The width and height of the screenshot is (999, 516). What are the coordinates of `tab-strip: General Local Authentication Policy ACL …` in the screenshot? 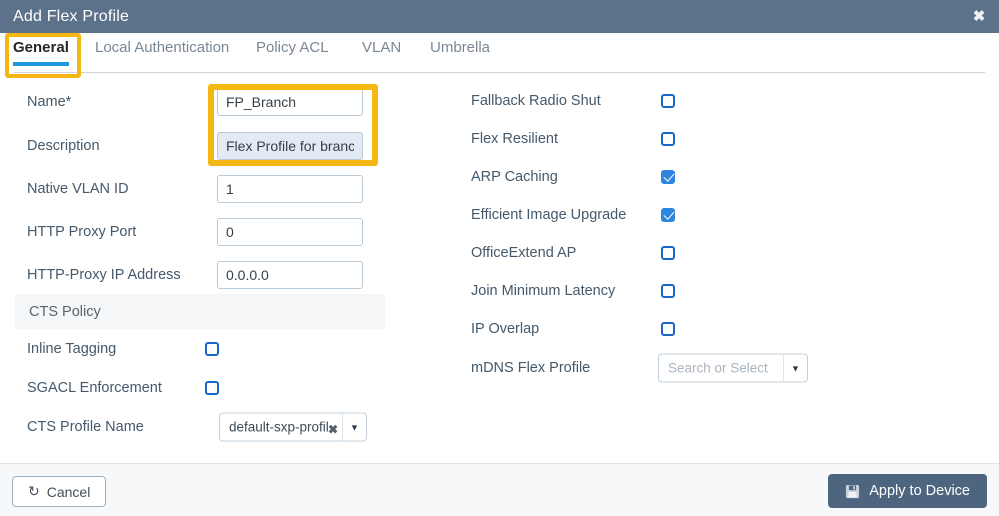 It's located at (499, 53).